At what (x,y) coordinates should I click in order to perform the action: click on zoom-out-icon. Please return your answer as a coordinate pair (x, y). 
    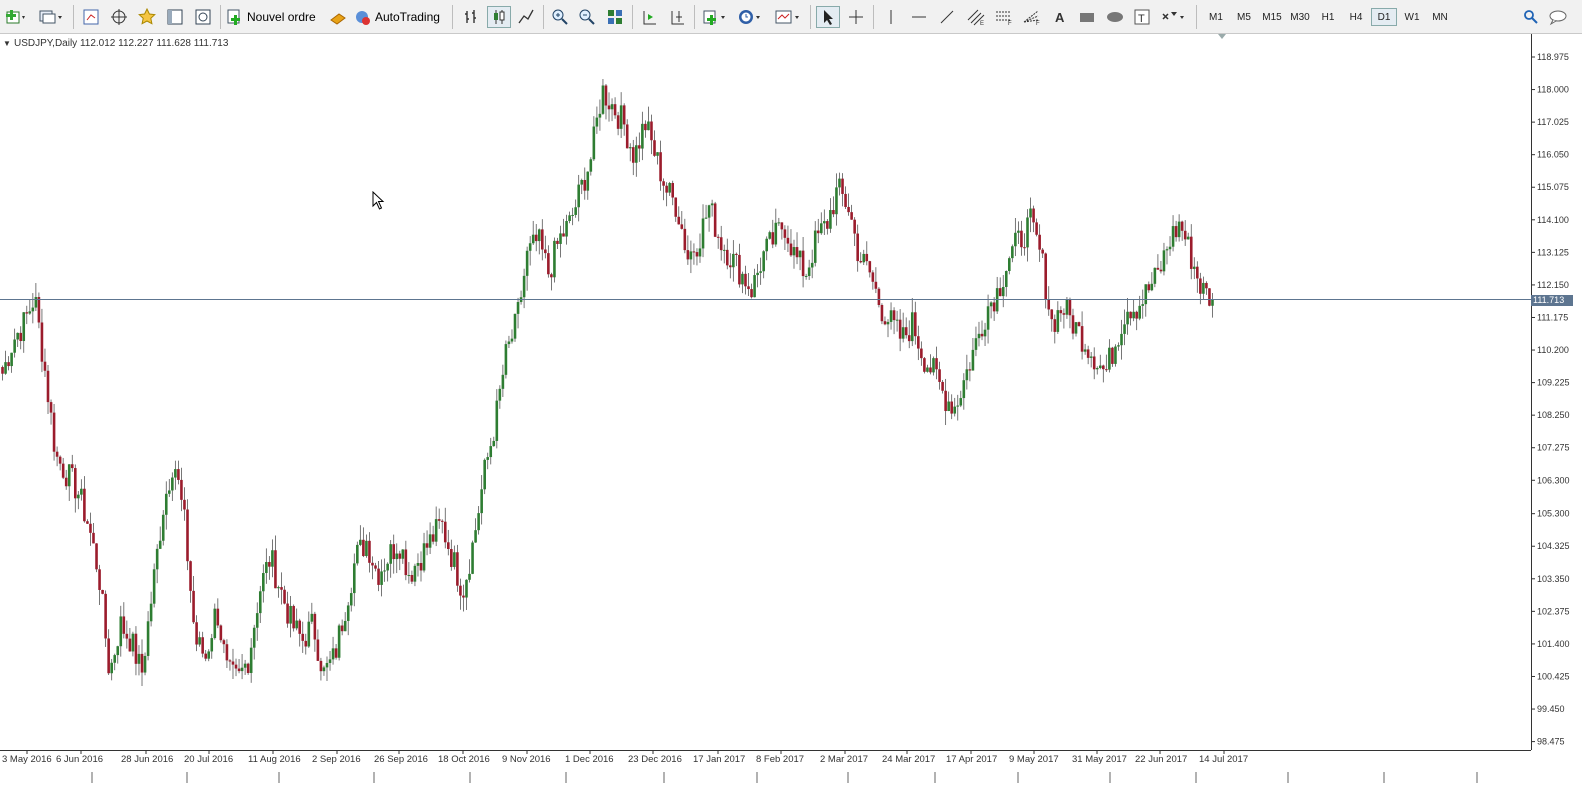
    Looking at the image, I should click on (587, 17).